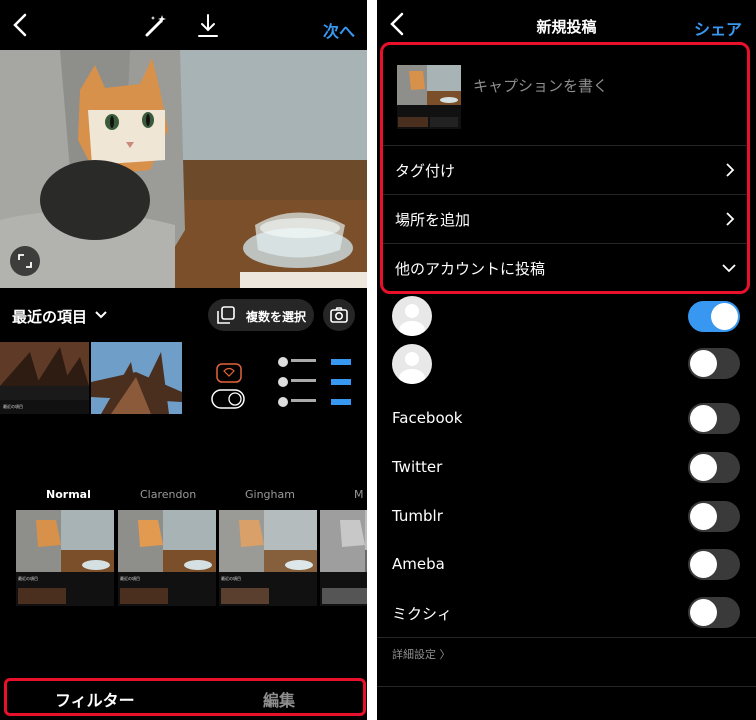 The height and width of the screenshot is (720, 756). What do you see at coordinates (68, 494) in the screenshot?
I see `filter-normal: Normal` at bounding box center [68, 494].